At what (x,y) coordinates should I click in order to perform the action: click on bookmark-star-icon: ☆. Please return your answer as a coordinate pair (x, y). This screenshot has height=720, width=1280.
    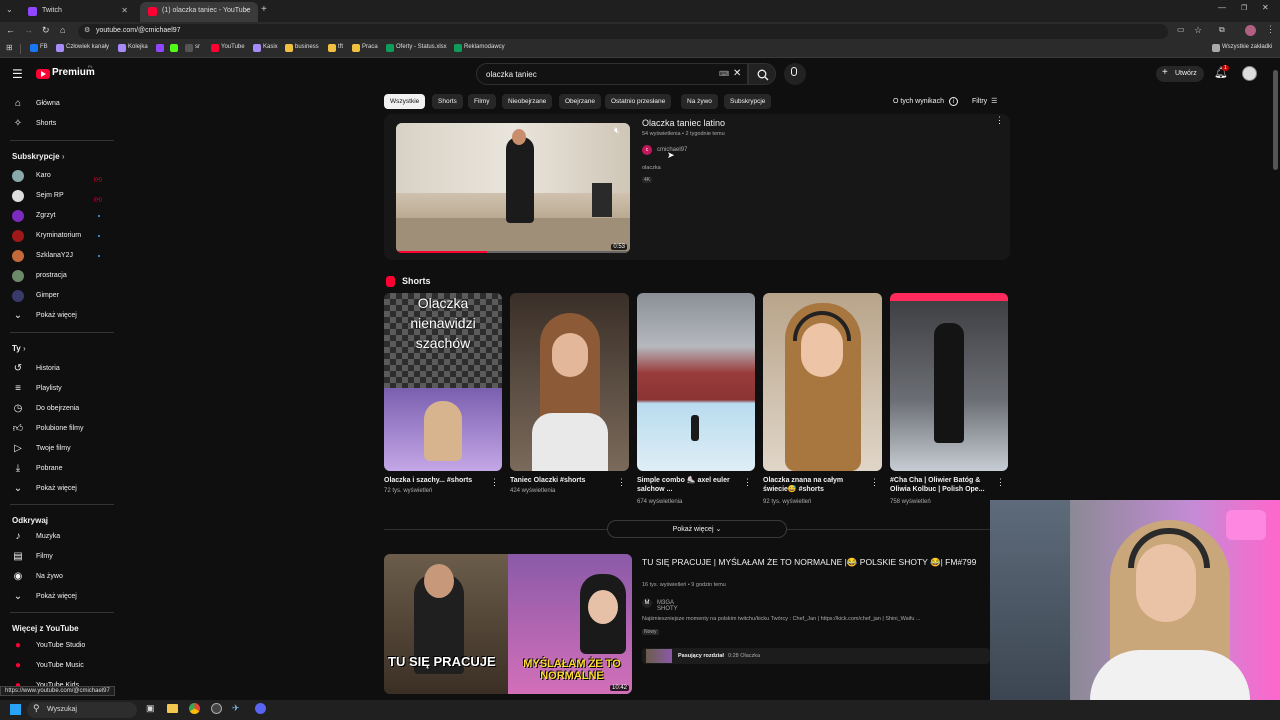
    Looking at the image, I should click on (1198, 30).